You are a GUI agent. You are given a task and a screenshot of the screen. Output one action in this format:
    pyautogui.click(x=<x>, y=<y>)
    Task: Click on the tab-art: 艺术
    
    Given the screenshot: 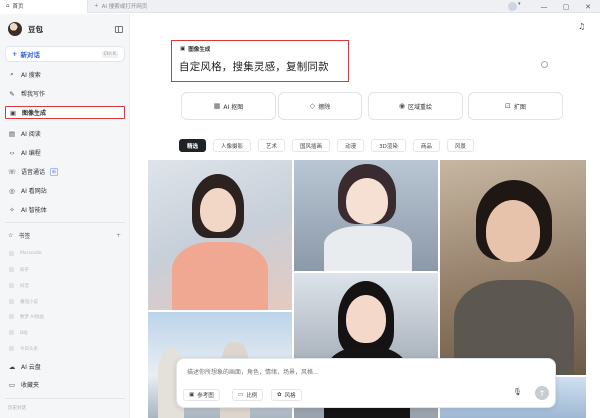 What is the action you would take?
    pyautogui.click(x=272, y=145)
    